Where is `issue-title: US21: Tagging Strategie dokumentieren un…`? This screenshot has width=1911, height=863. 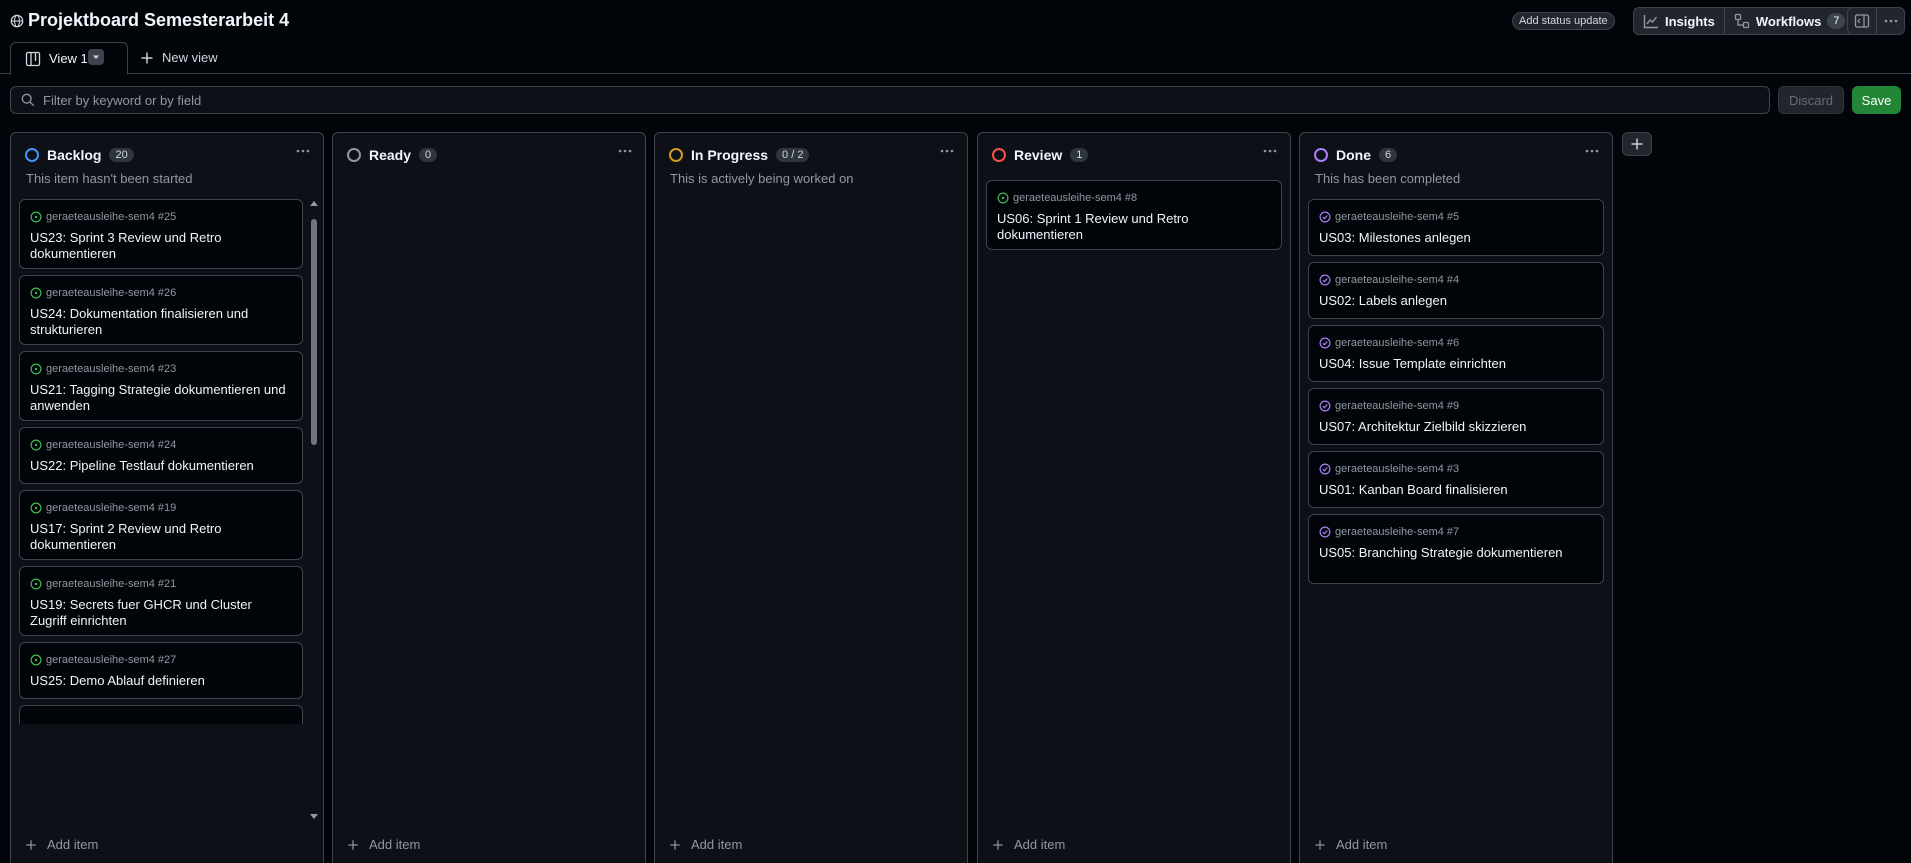
issue-title: US21: Tagging Strategie dokumentieren un… is located at coordinates (161, 398).